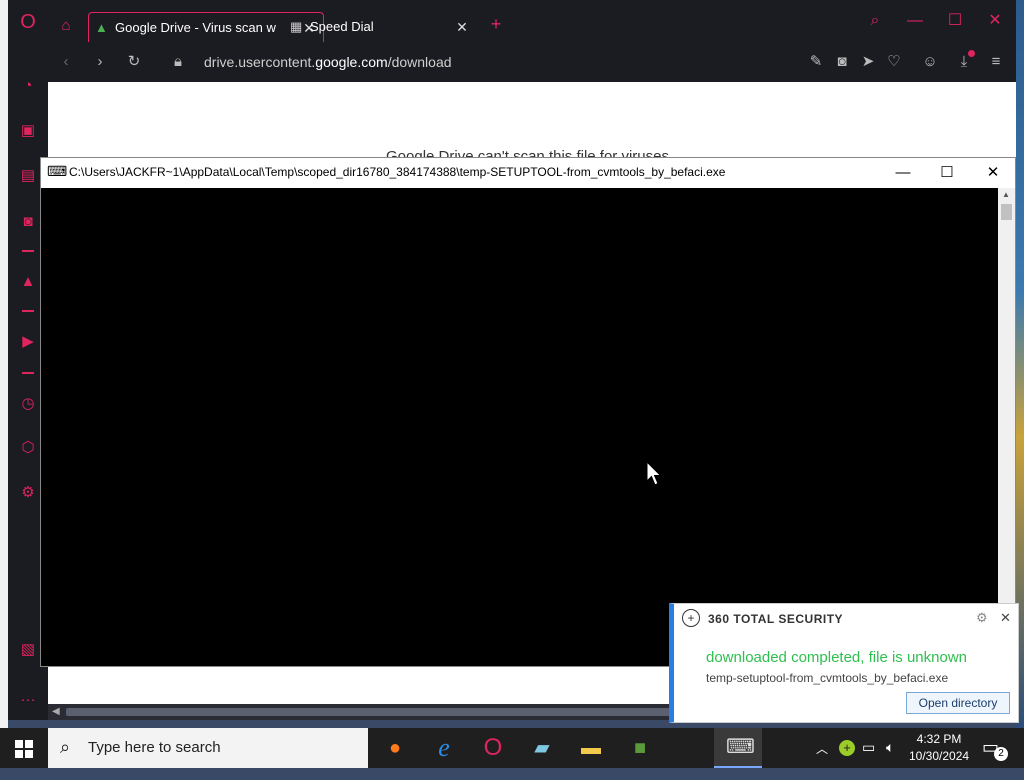 This screenshot has height=780, width=1024. I want to click on console-maximize-button: ☐, so click(947, 173).